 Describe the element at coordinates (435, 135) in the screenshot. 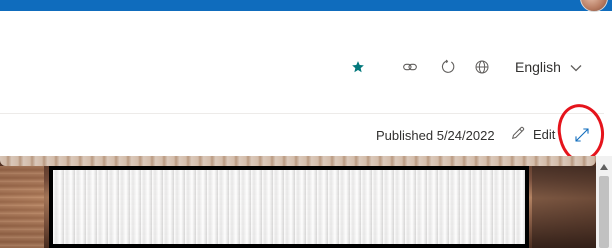

I see `published-date: Published 5/24/2022` at that location.